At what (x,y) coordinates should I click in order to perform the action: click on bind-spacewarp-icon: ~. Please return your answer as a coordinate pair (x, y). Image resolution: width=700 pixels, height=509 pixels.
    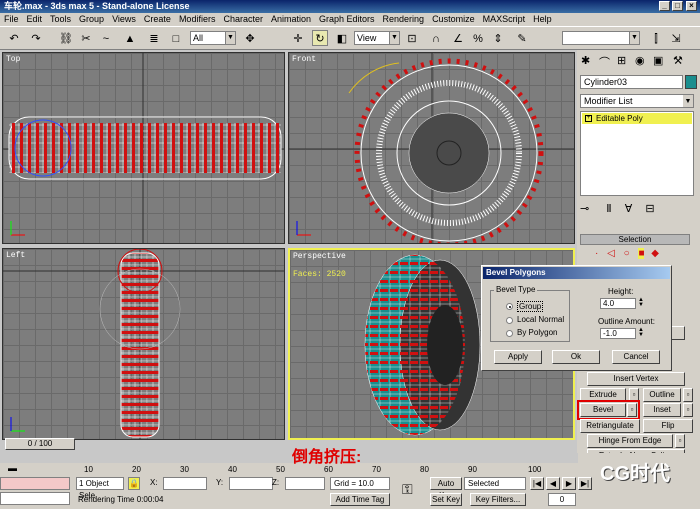
    Looking at the image, I should click on (106, 38).